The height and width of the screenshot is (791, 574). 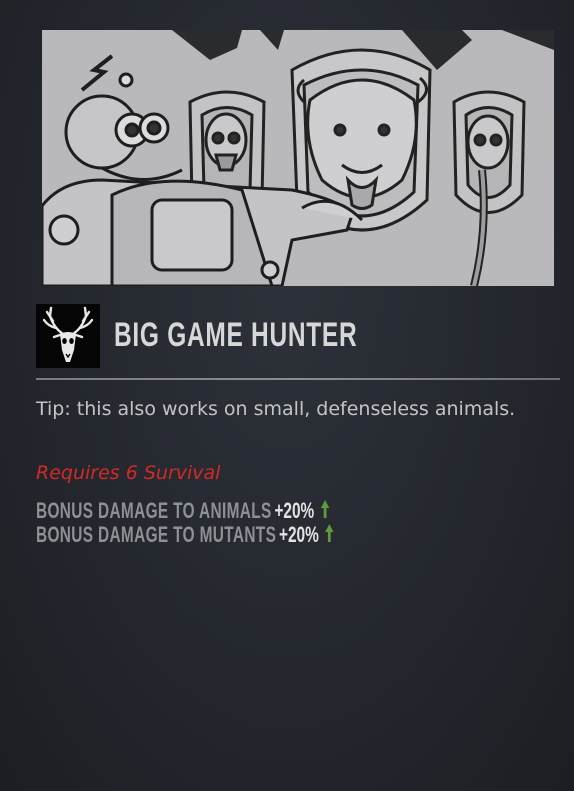 I want to click on perk-requirement: Requires 6 Survival, so click(x=128, y=473).